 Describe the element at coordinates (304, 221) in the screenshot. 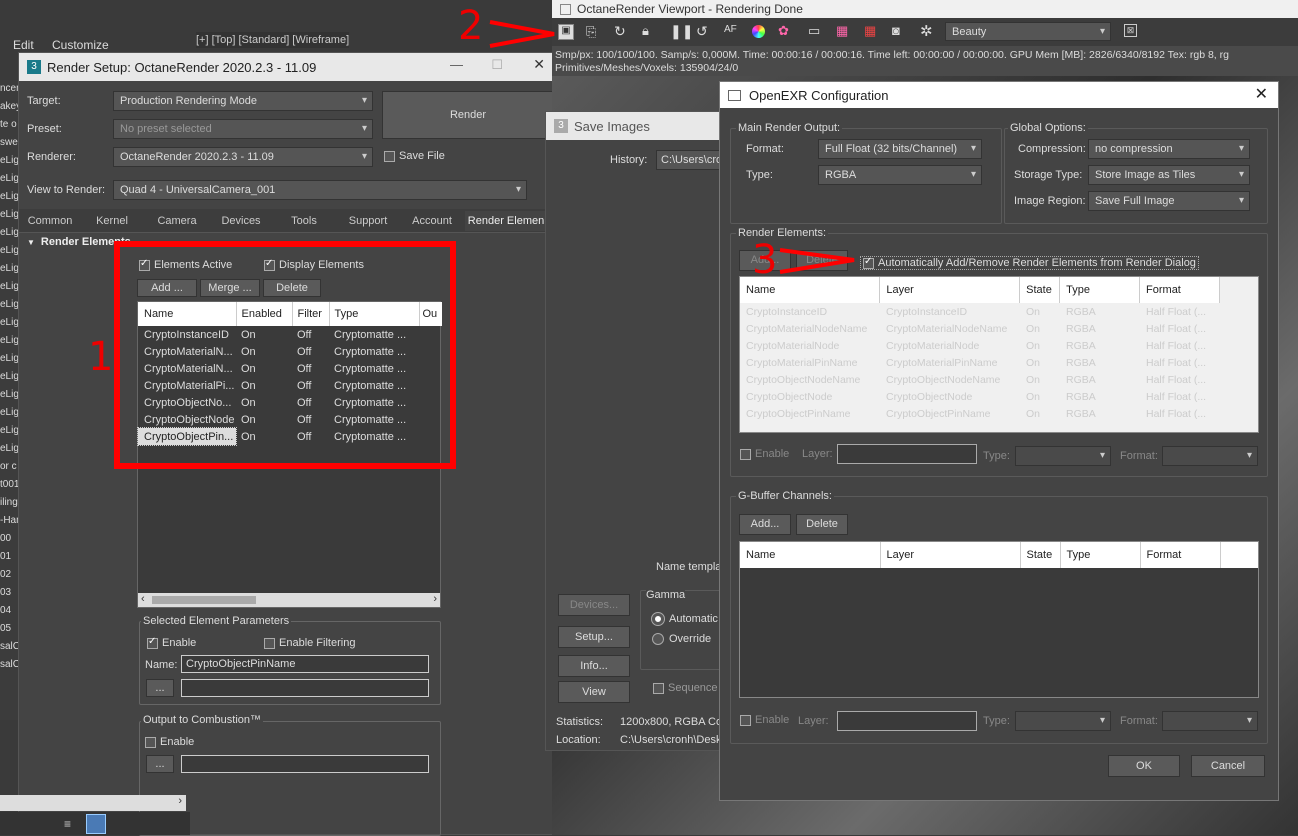

I see `tab-tools: Tools` at that location.